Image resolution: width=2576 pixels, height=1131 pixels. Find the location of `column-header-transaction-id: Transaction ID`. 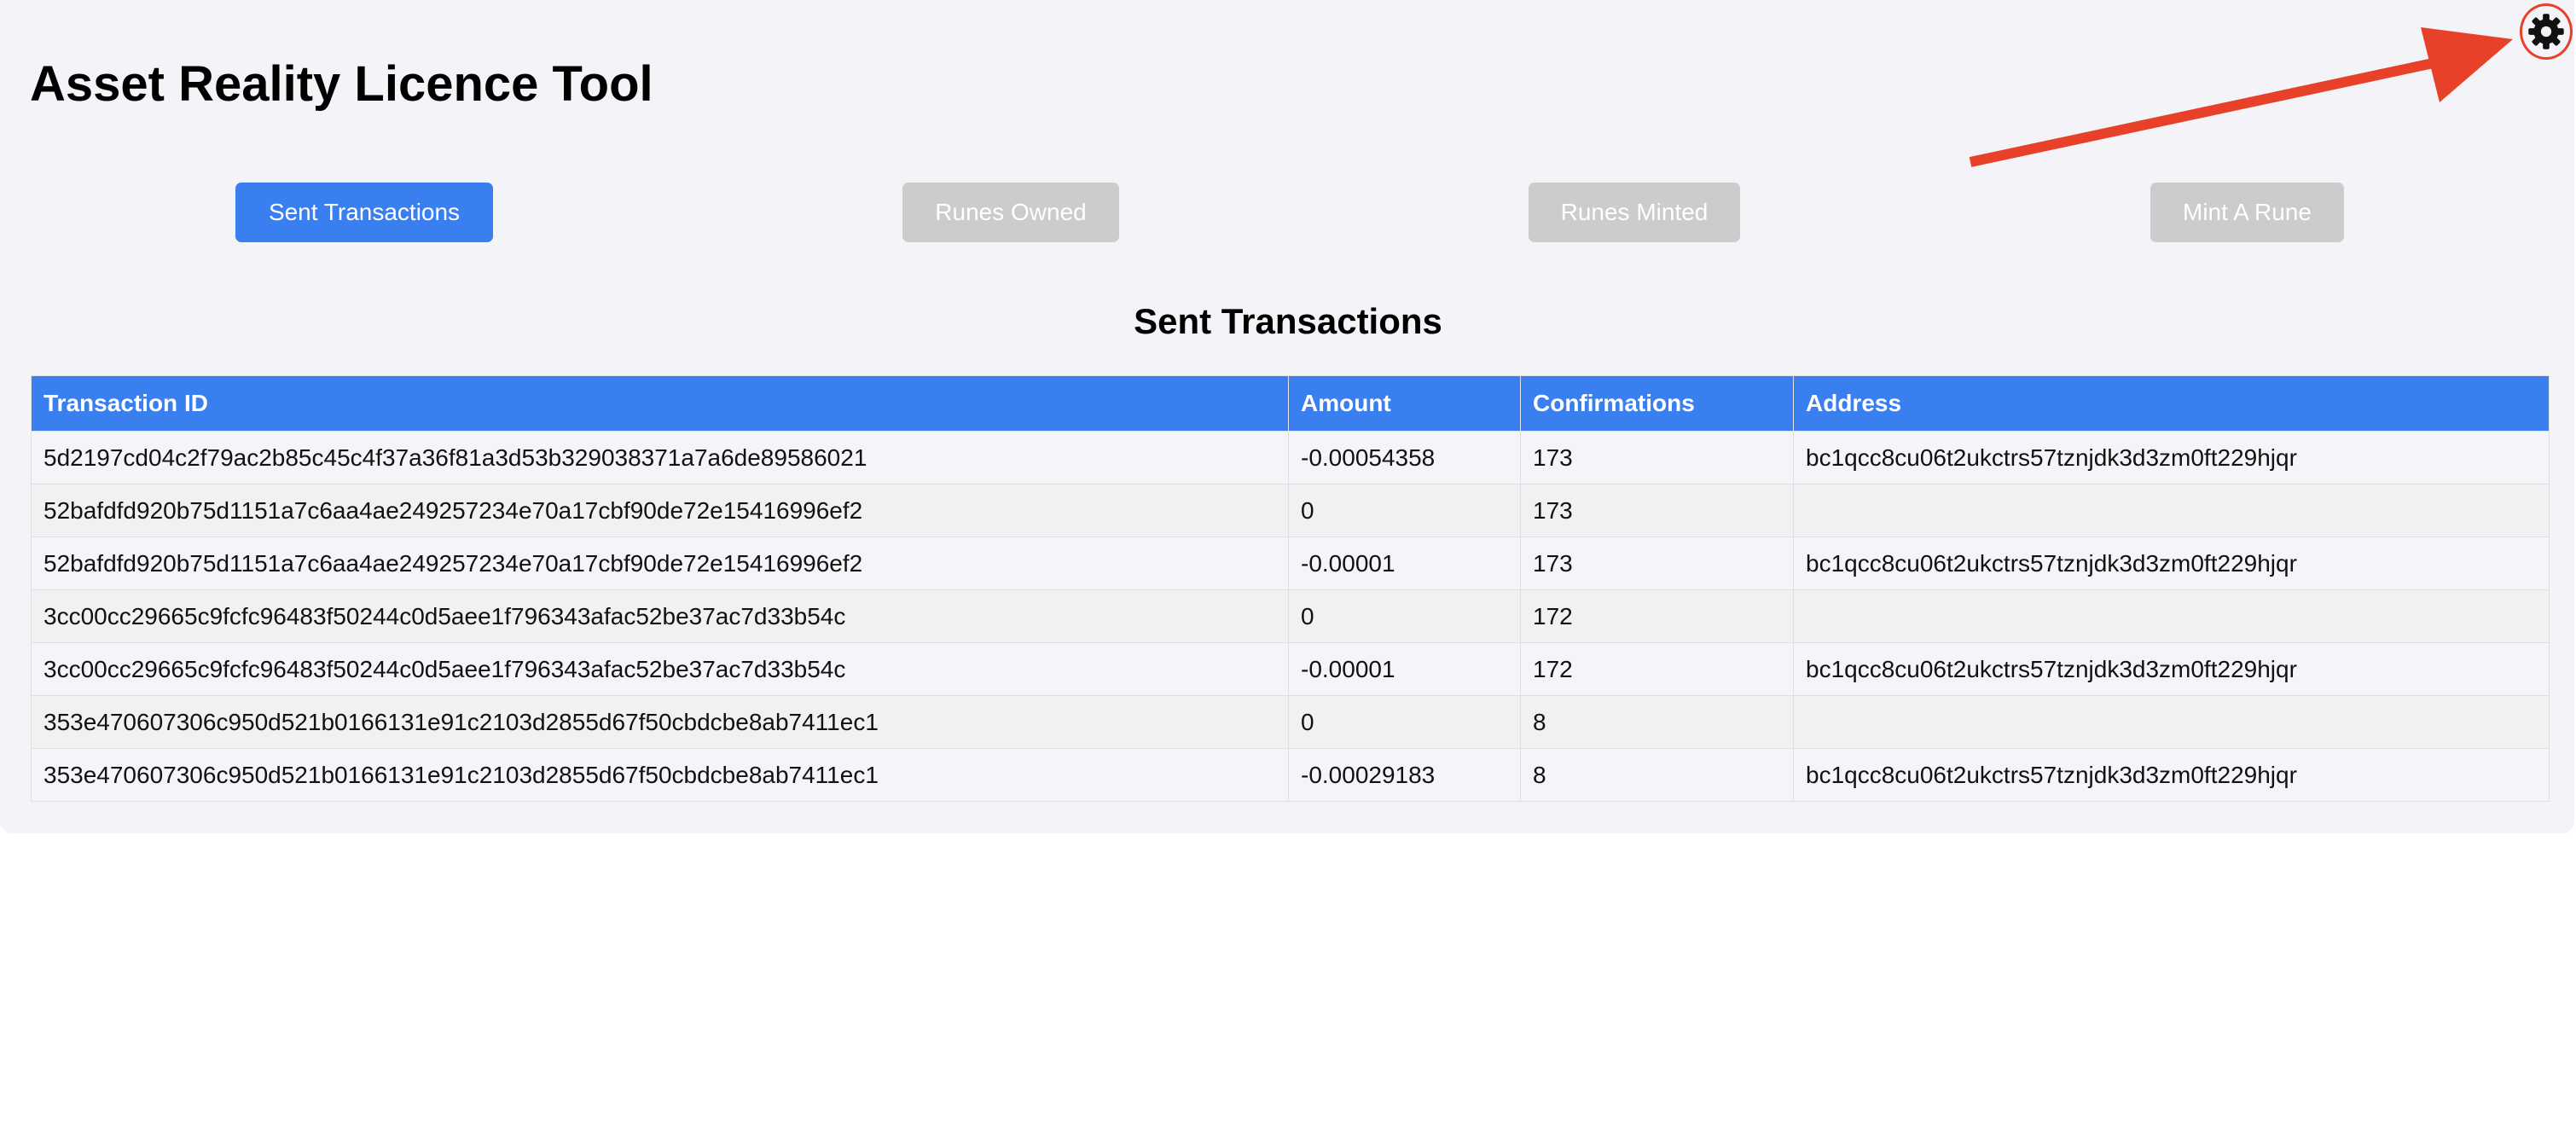

column-header-transaction-id: Transaction ID is located at coordinates (660, 403).